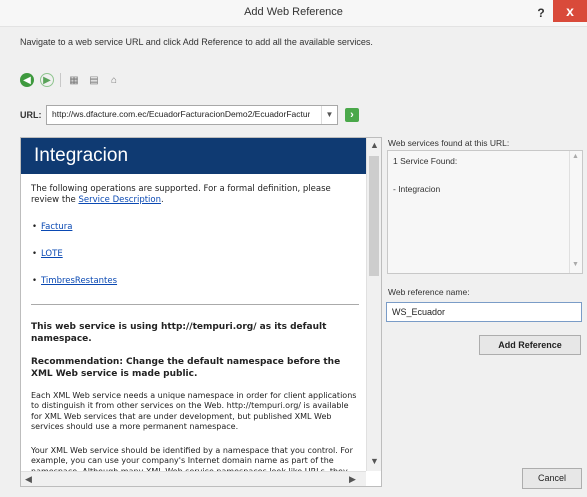  I want to click on chevron-down-icon: ▼, so click(329, 115).